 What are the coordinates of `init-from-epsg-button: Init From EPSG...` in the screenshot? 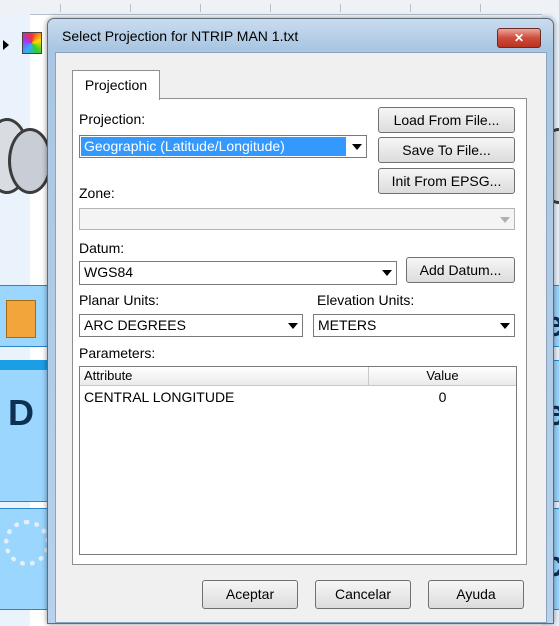 It's located at (446, 181).